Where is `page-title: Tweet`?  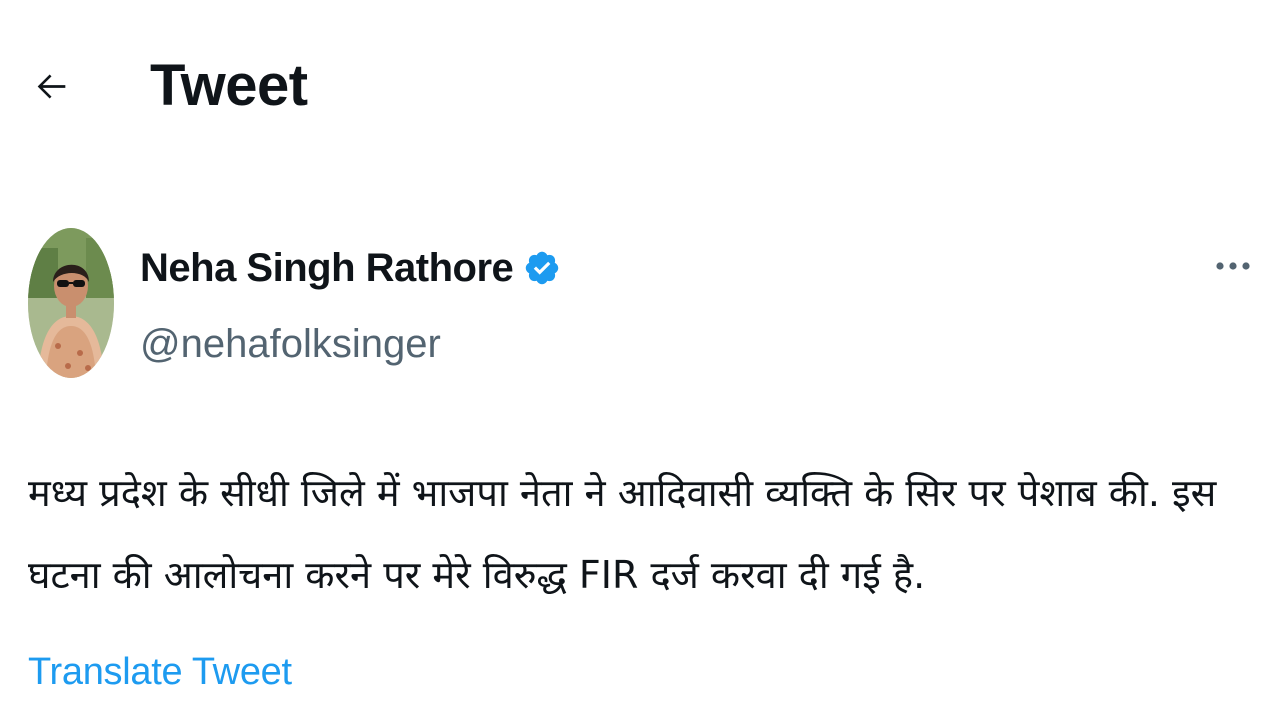
page-title: Tweet is located at coordinates (229, 85).